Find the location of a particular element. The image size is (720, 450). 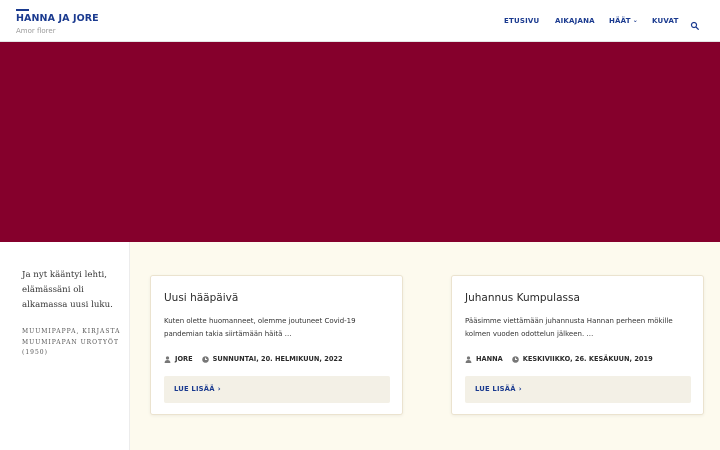

post-author: HANNA is located at coordinates (489, 359).